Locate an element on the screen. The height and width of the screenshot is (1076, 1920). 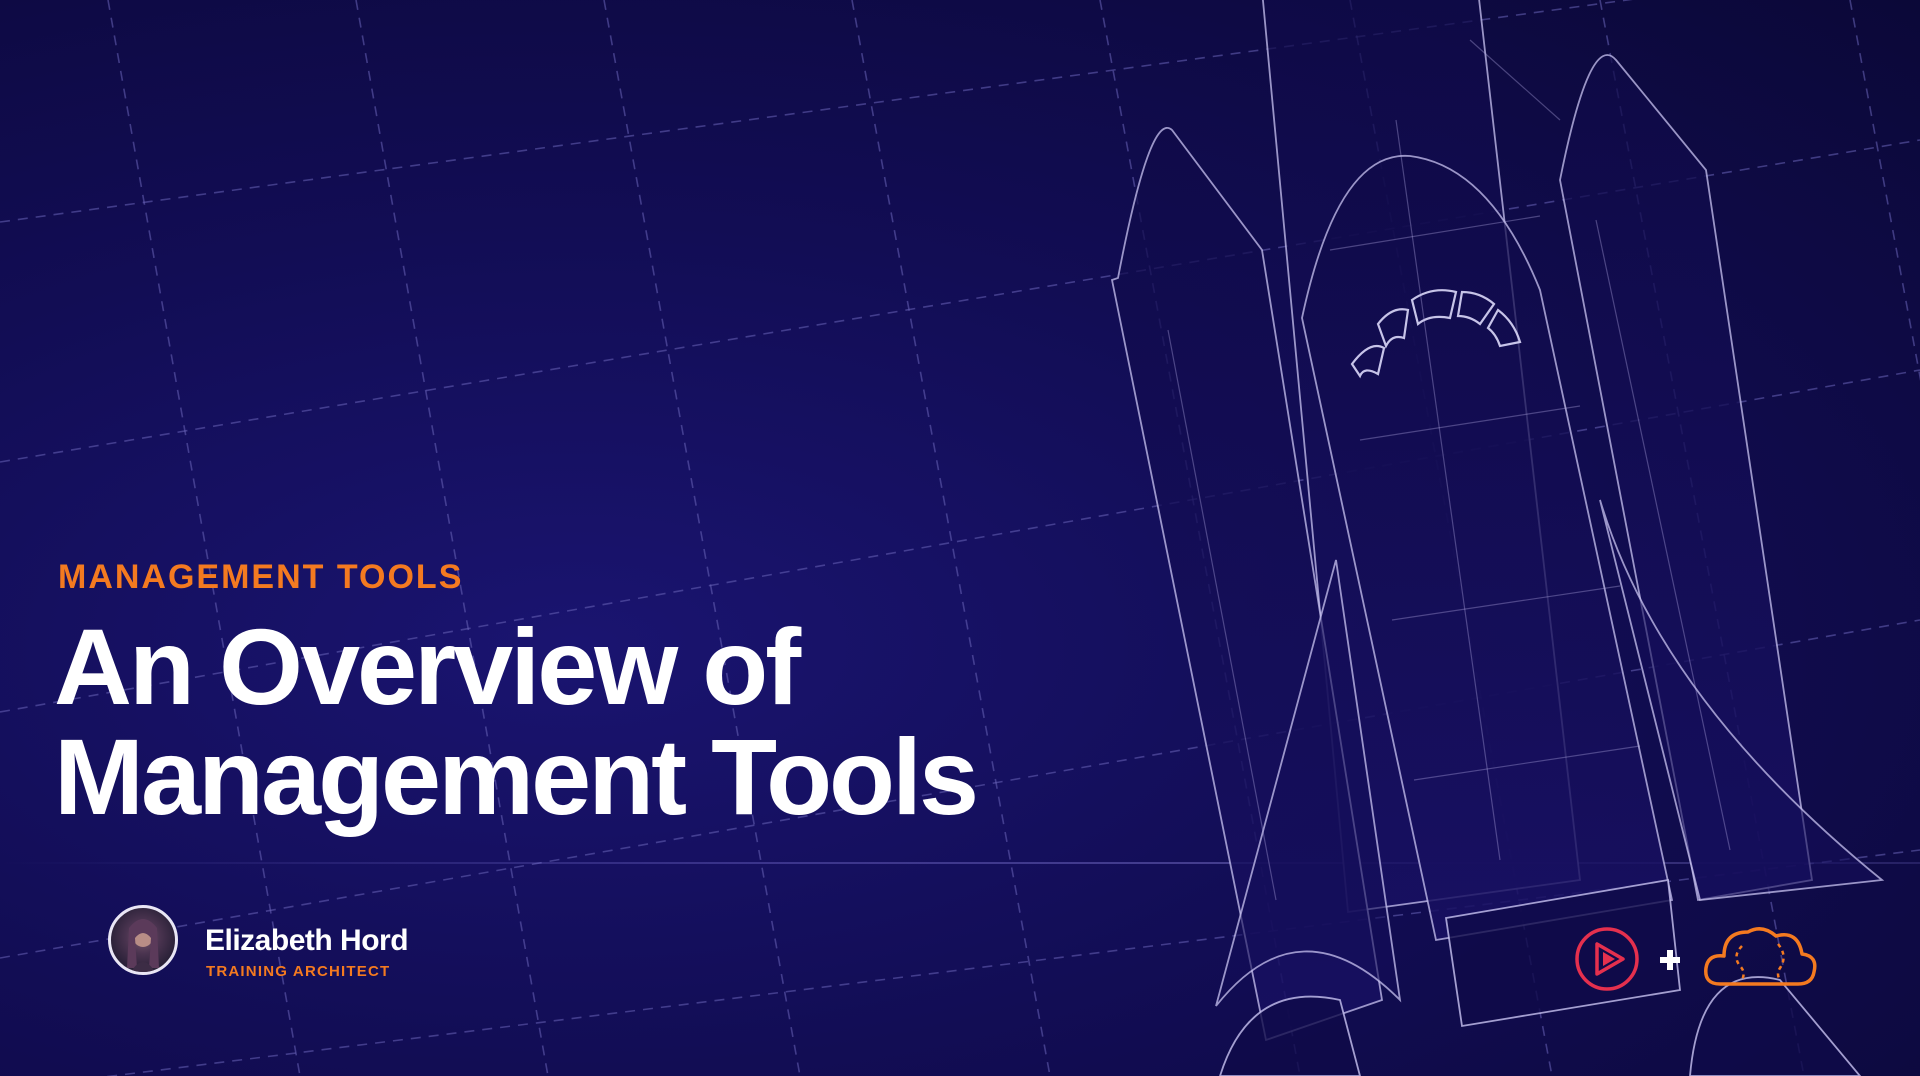
plus-icon is located at coordinates (1670, 960).